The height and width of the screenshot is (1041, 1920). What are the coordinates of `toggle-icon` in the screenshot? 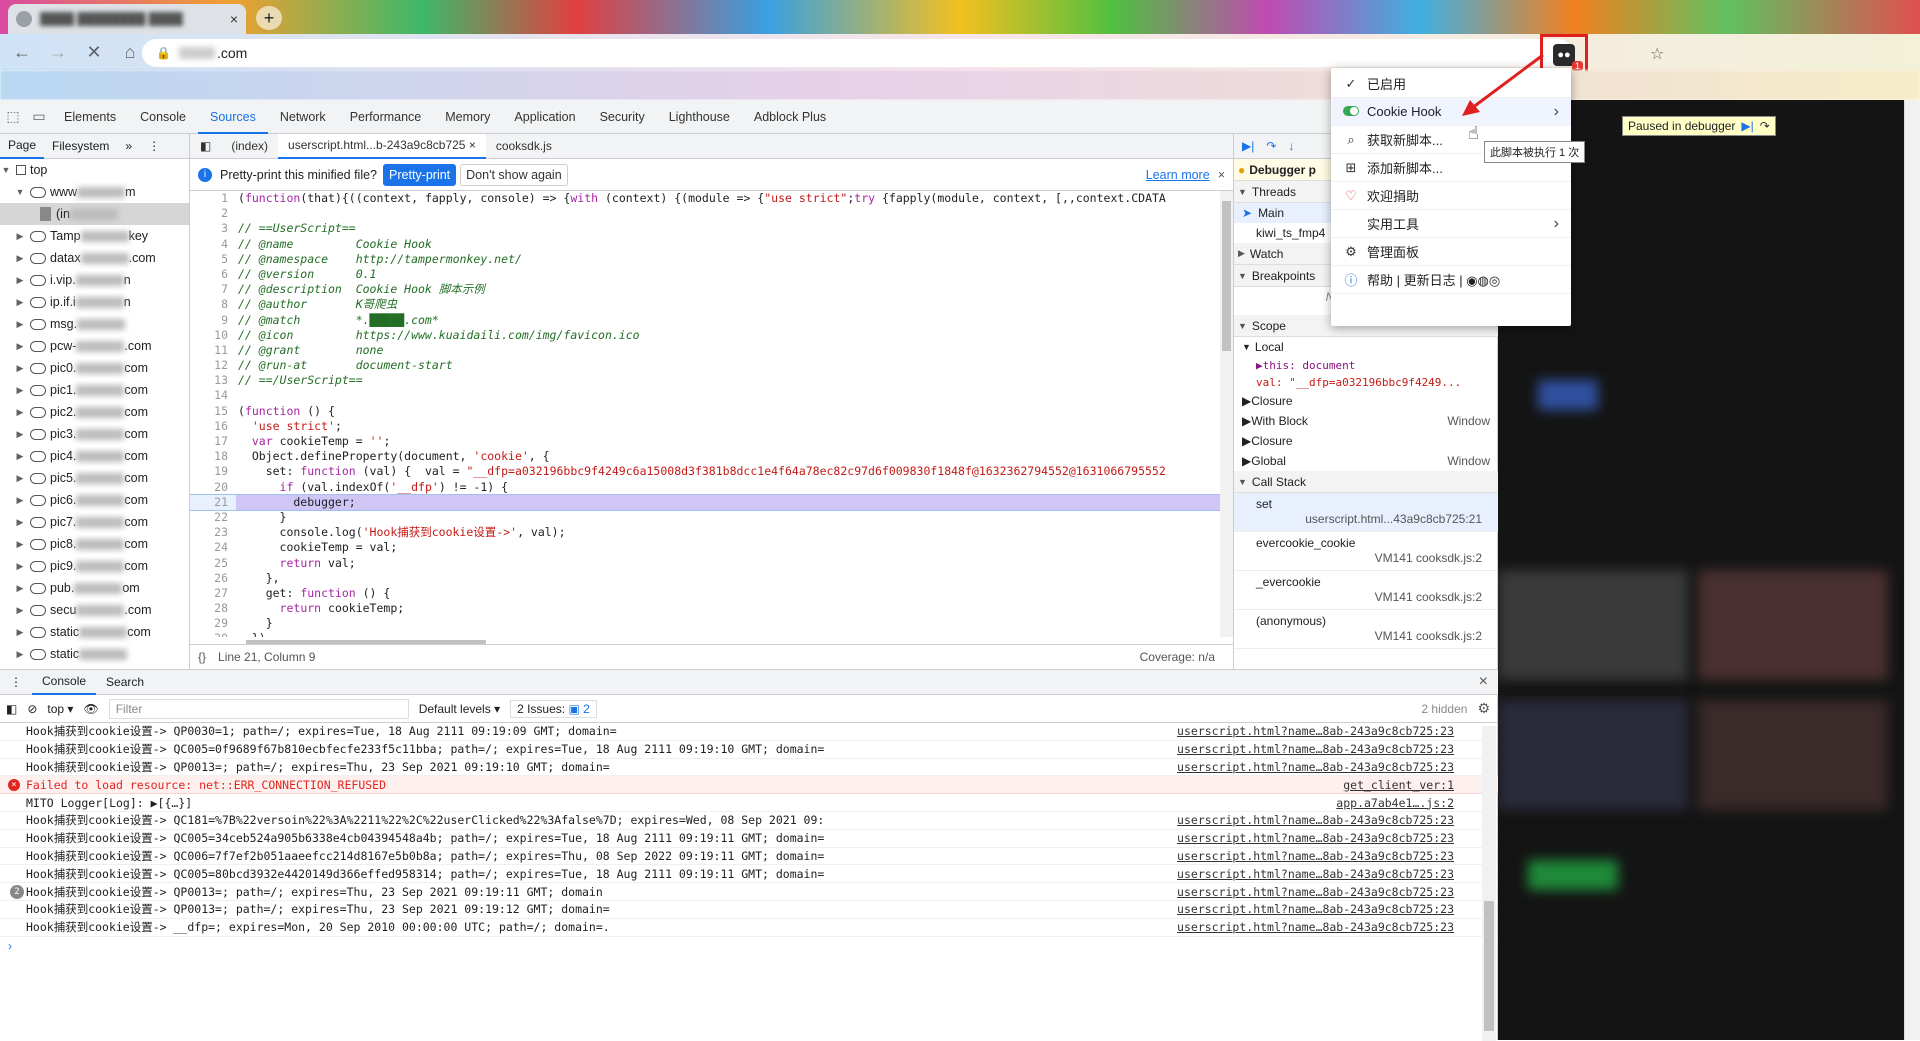 It's located at (1351, 111).